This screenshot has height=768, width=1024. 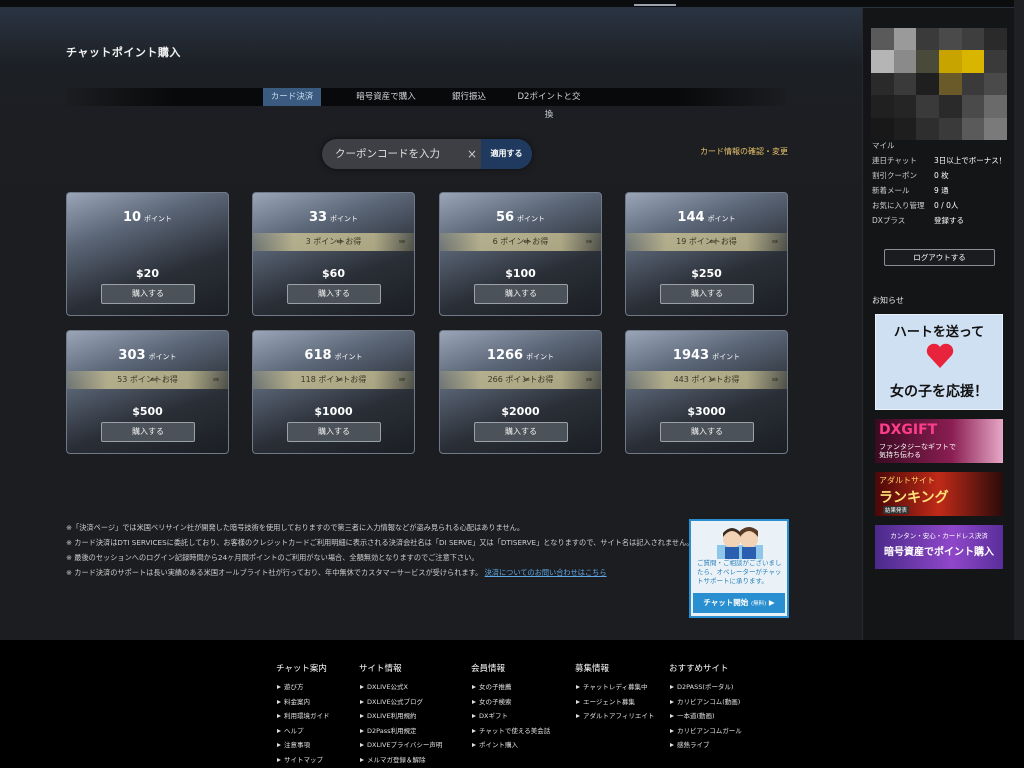 What do you see at coordinates (147, 392) in the screenshot?
I see `package-card: 303 ポイント ⇚ 53 ポイントお得 ⇛ $500 購入する` at bounding box center [147, 392].